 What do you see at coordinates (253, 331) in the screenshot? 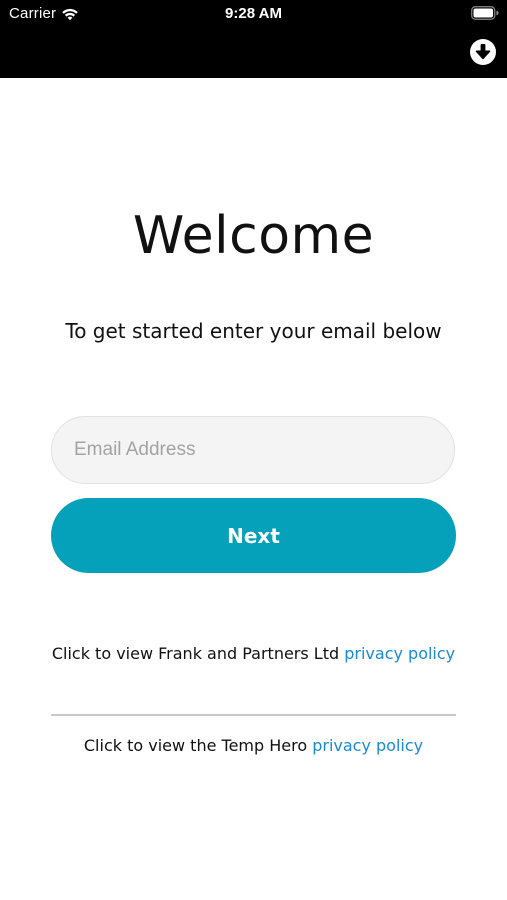
I see `page-subtitle: To get started enter your email below` at bounding box center [253, 331].